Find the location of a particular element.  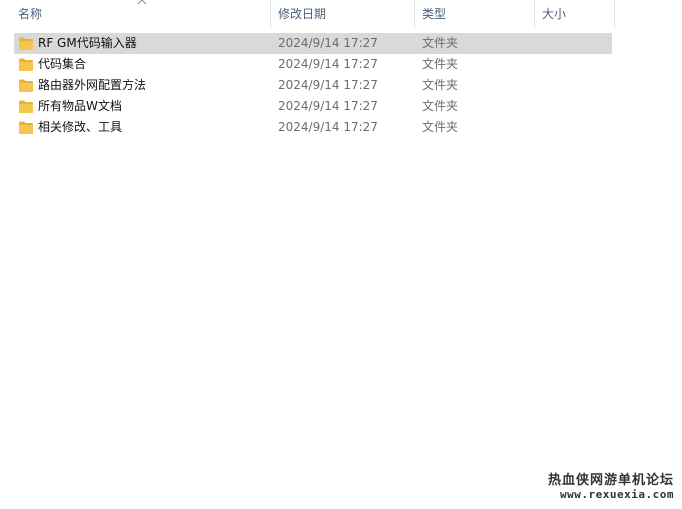

file-row: 路由器外网配置方法 2024/9/14 17:27 文件夹 is located at coordinates (313, 85).